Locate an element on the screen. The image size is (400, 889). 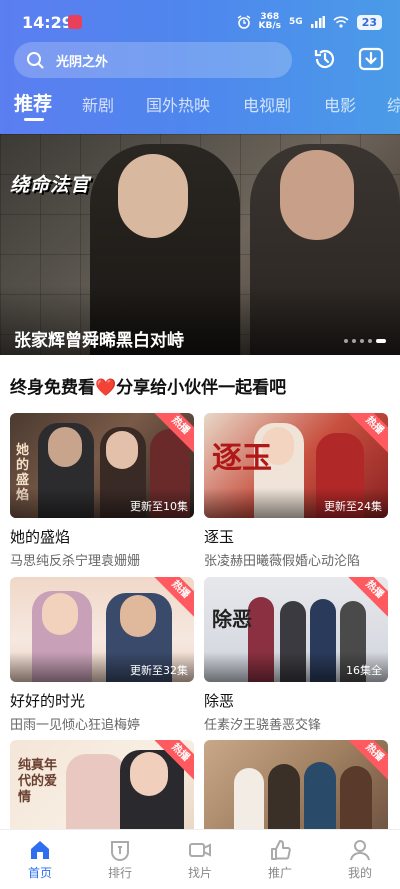
nav-ranking-label: 排行 is located at coordinates (119, 873).